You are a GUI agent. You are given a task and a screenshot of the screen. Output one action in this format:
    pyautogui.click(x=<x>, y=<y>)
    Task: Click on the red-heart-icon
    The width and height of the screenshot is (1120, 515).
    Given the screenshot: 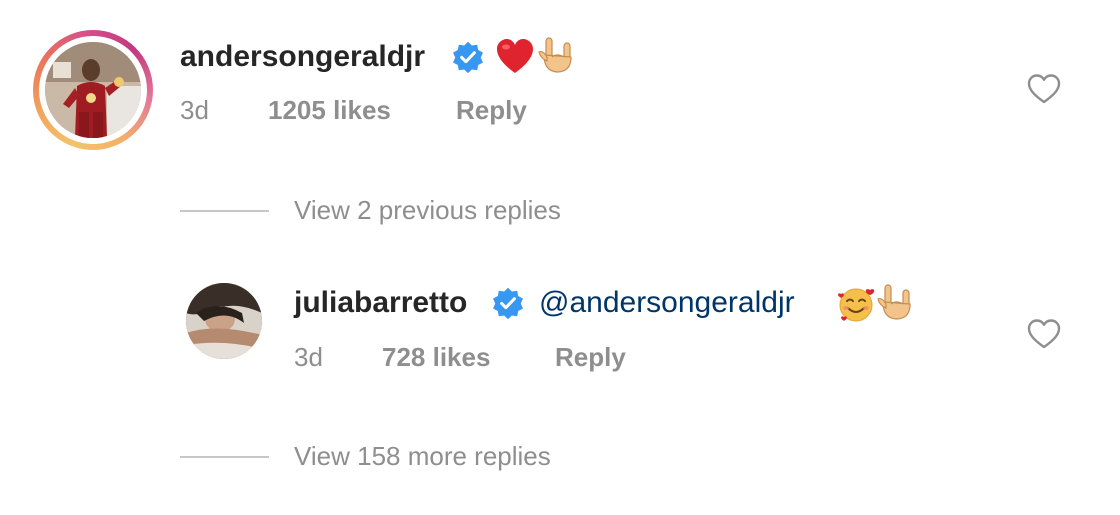 What is the action you would take?
    pyautogui.click(x=515, y=56)
    